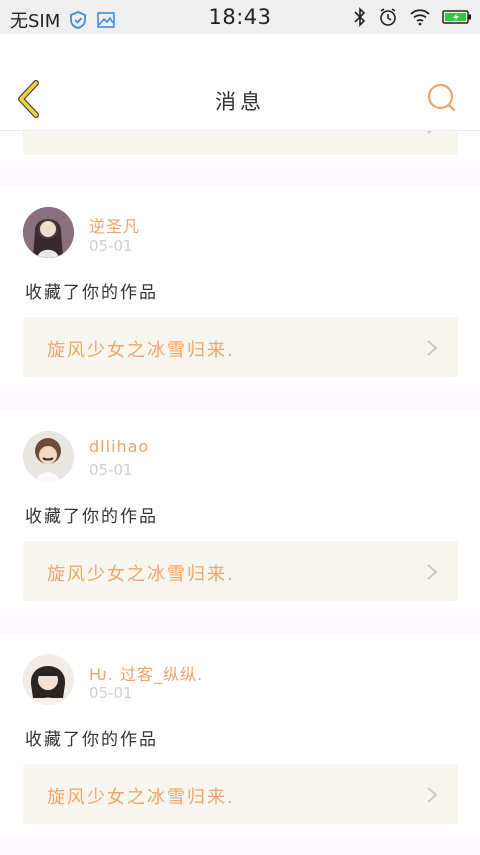  What do you see at coordinates (114, 225) in the screenshot?
I see `username: 逆圣凡` at bounding box center [114, 225].